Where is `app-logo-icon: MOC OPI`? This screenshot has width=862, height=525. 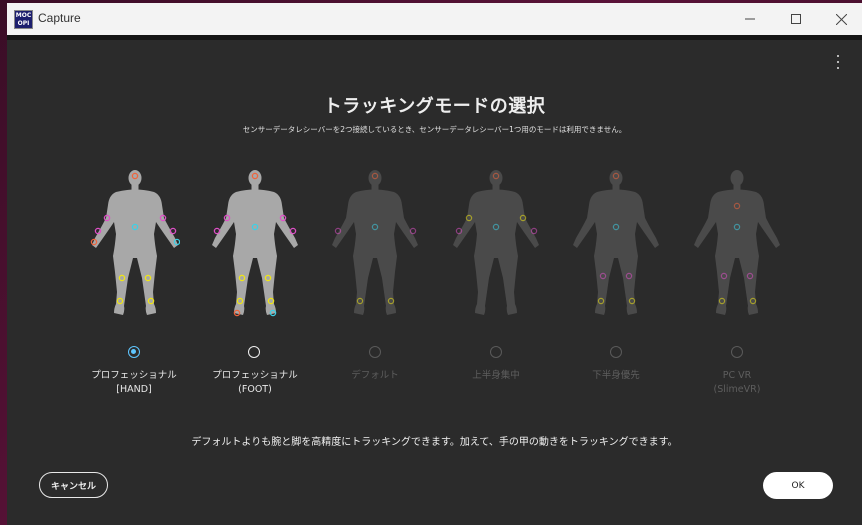
app-logo-icon: MOC OPI is located at coordinates (23, 19).